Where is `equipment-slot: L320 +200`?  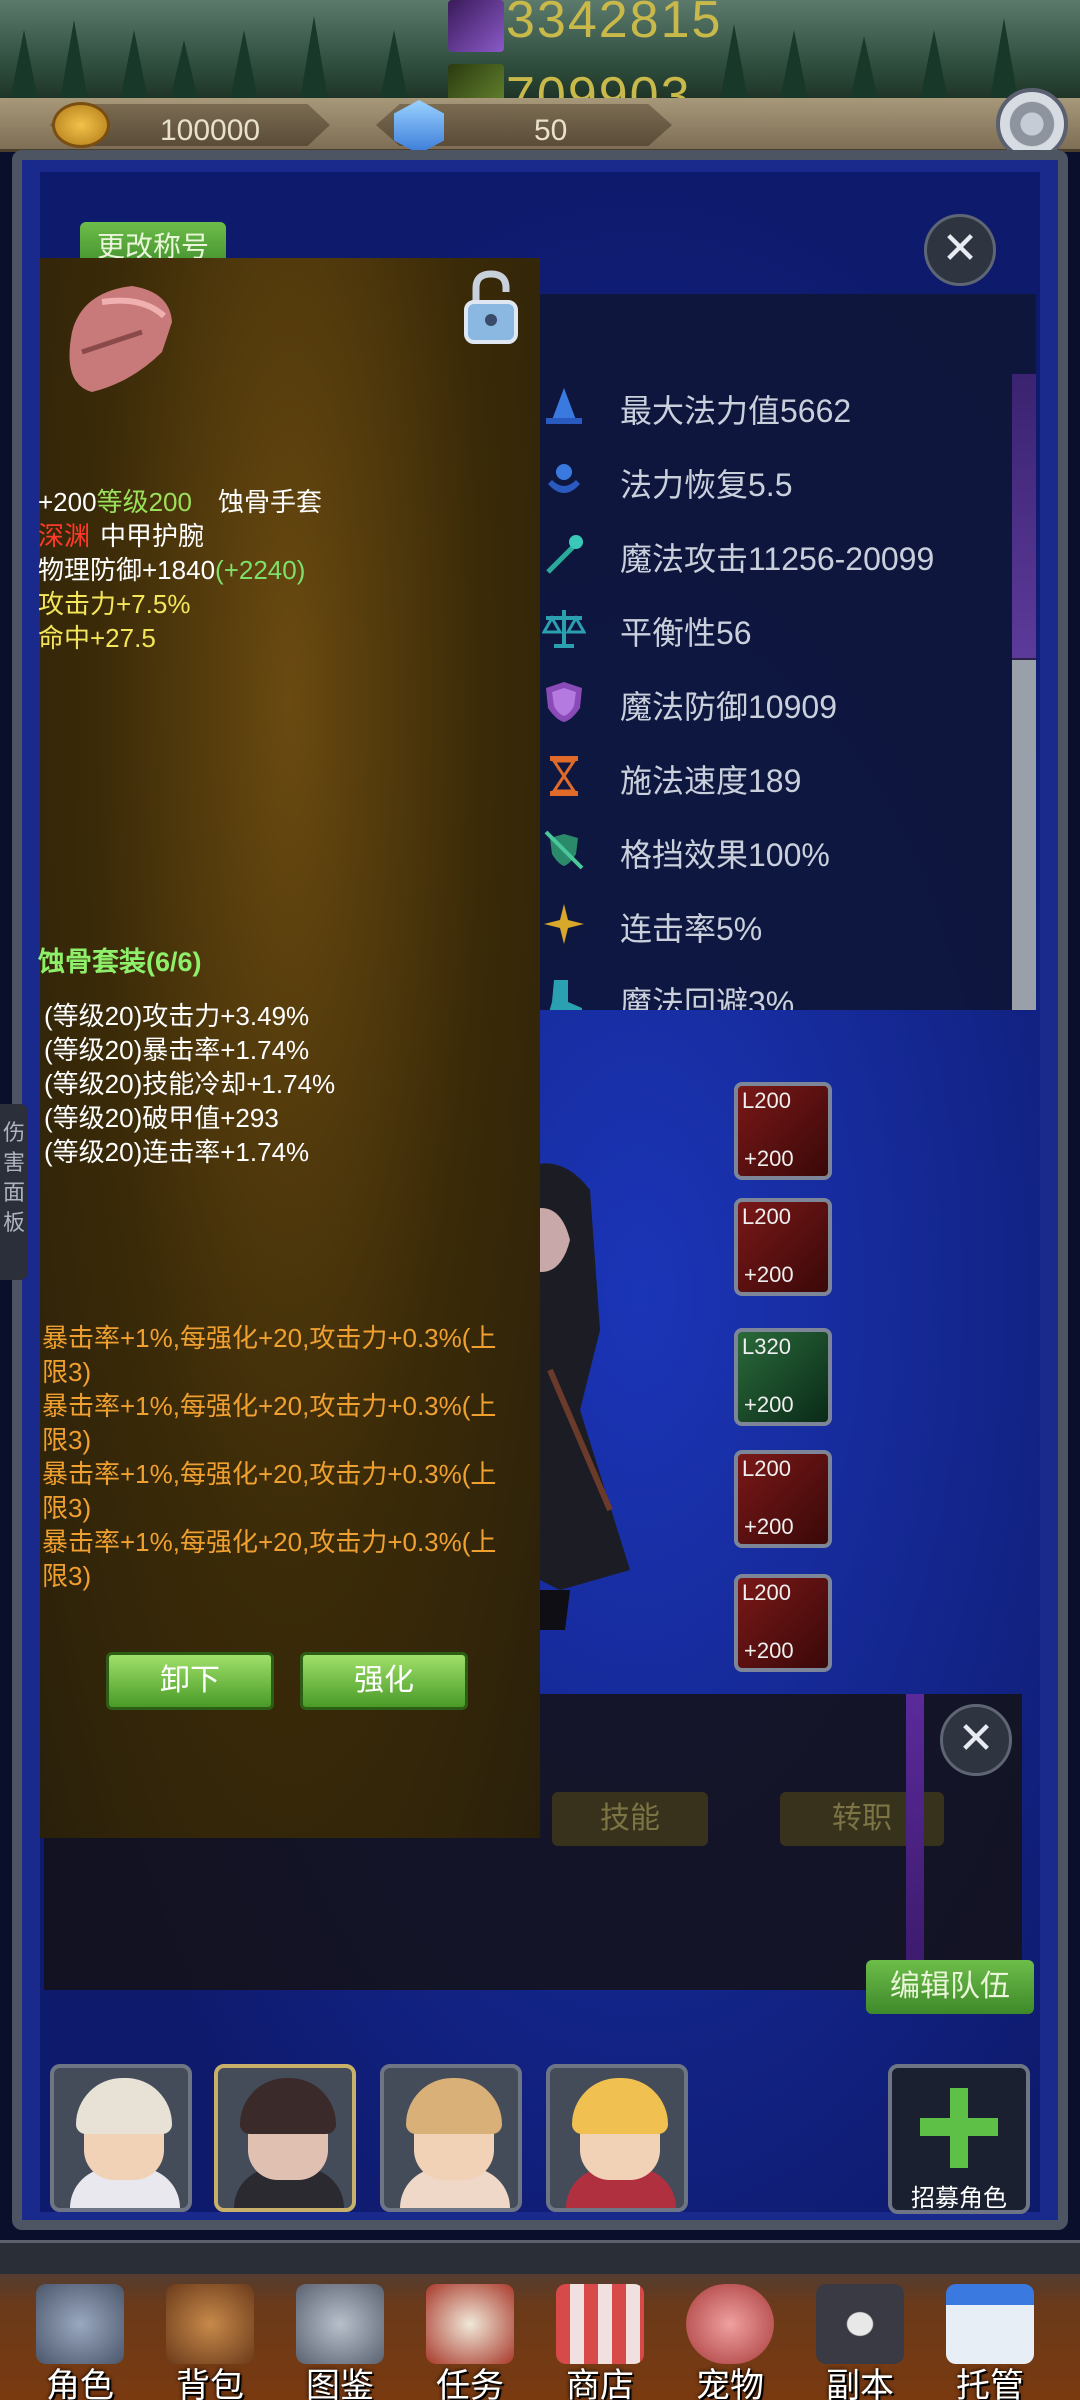 equipment-slot: L320 +200 is located at coordinates (783, 1377).